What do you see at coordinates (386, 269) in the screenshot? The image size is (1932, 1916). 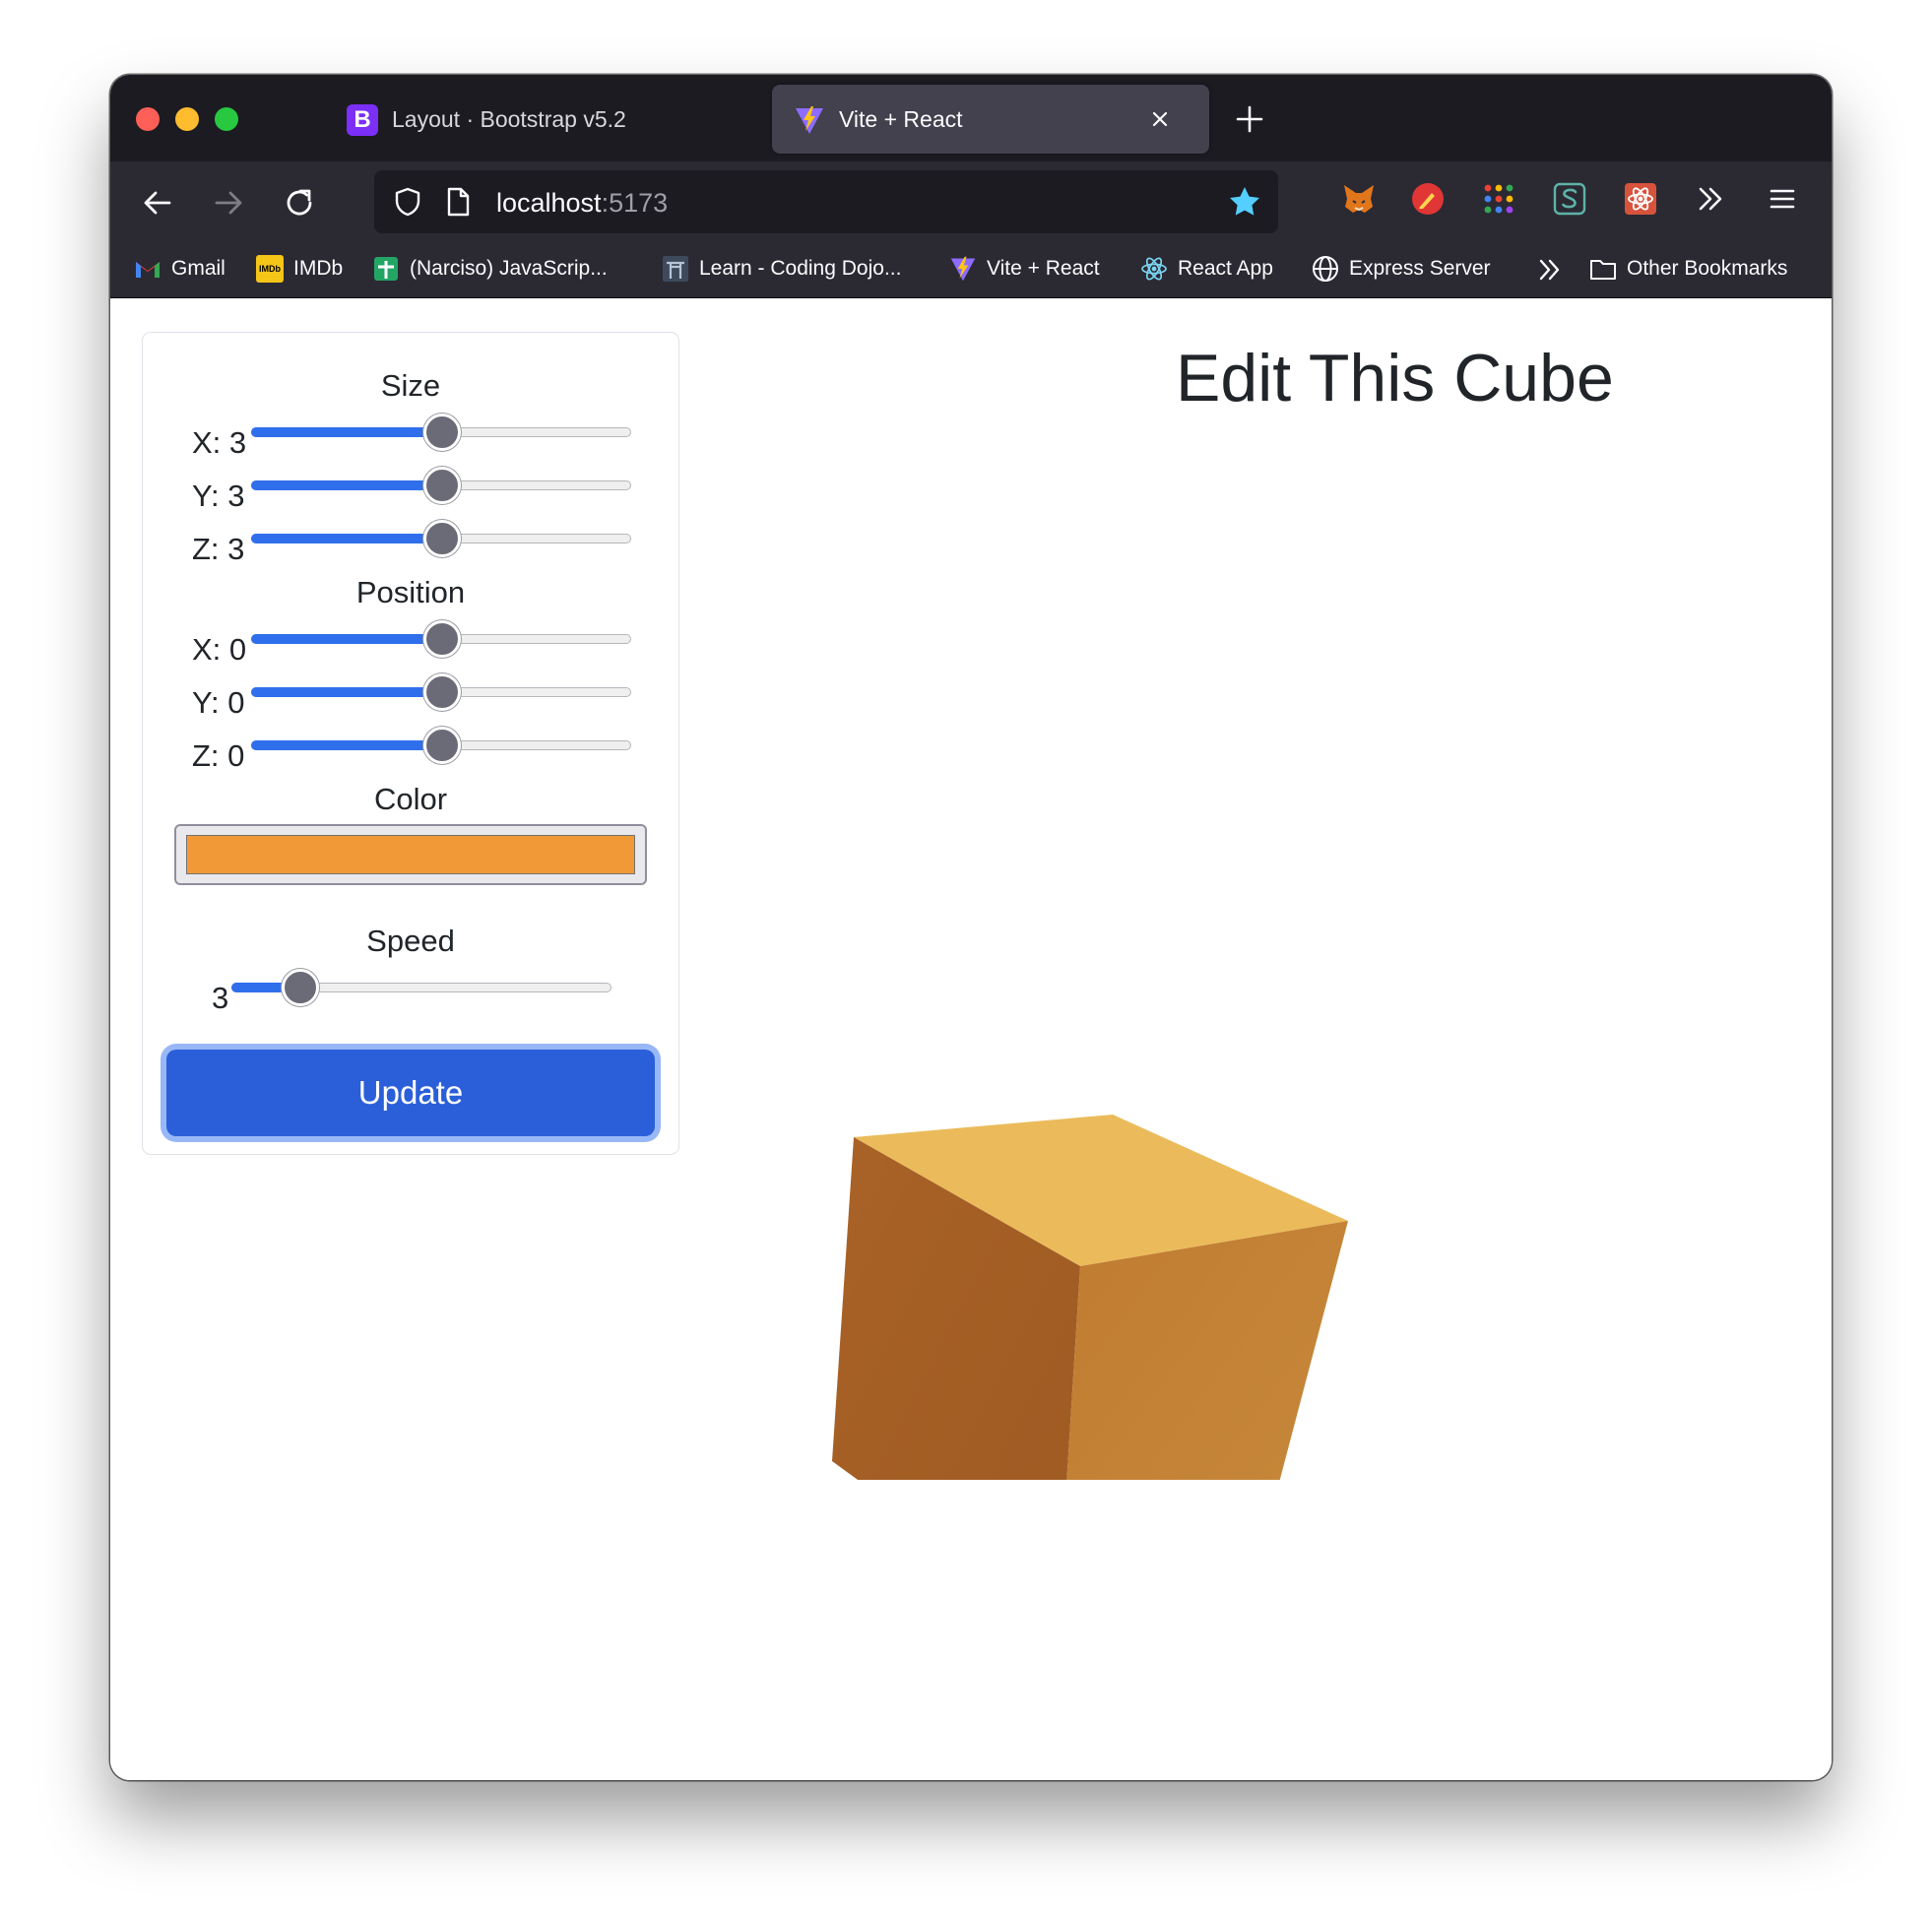 I see `sheets-icon` at bounding box center [386, 269].